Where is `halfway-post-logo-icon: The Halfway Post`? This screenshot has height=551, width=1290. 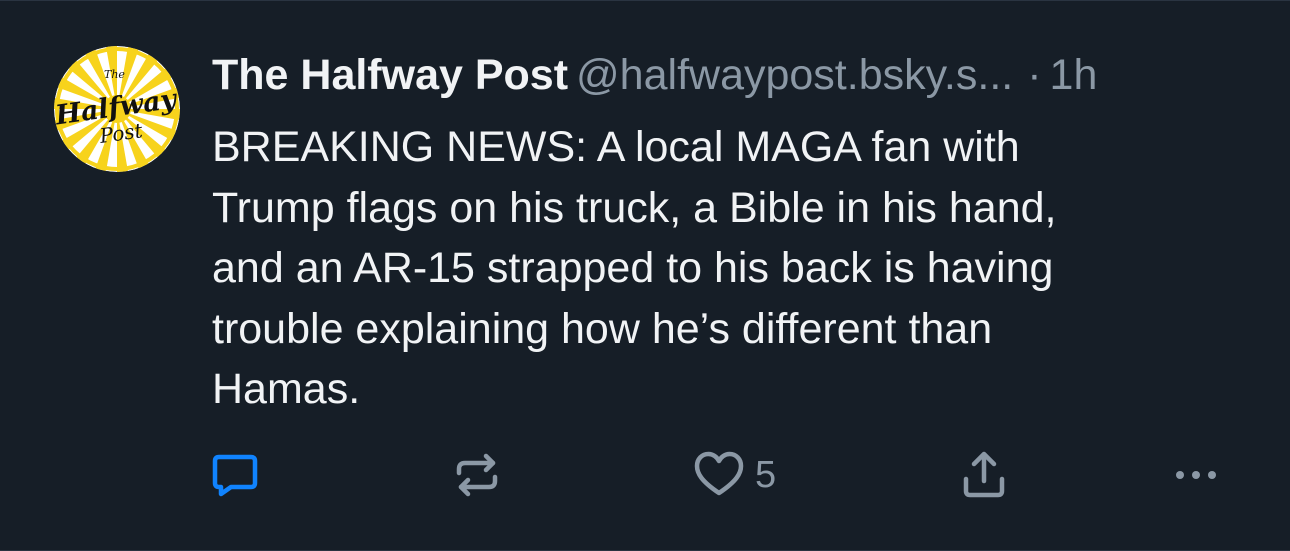 halfway-post-logo-icon: The Halfway Post is located at coordinates (117, 109).